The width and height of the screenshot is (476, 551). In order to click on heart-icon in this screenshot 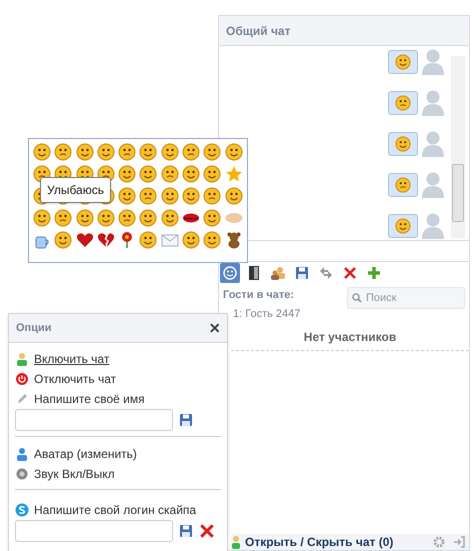, I will do `click(85, 240)`.